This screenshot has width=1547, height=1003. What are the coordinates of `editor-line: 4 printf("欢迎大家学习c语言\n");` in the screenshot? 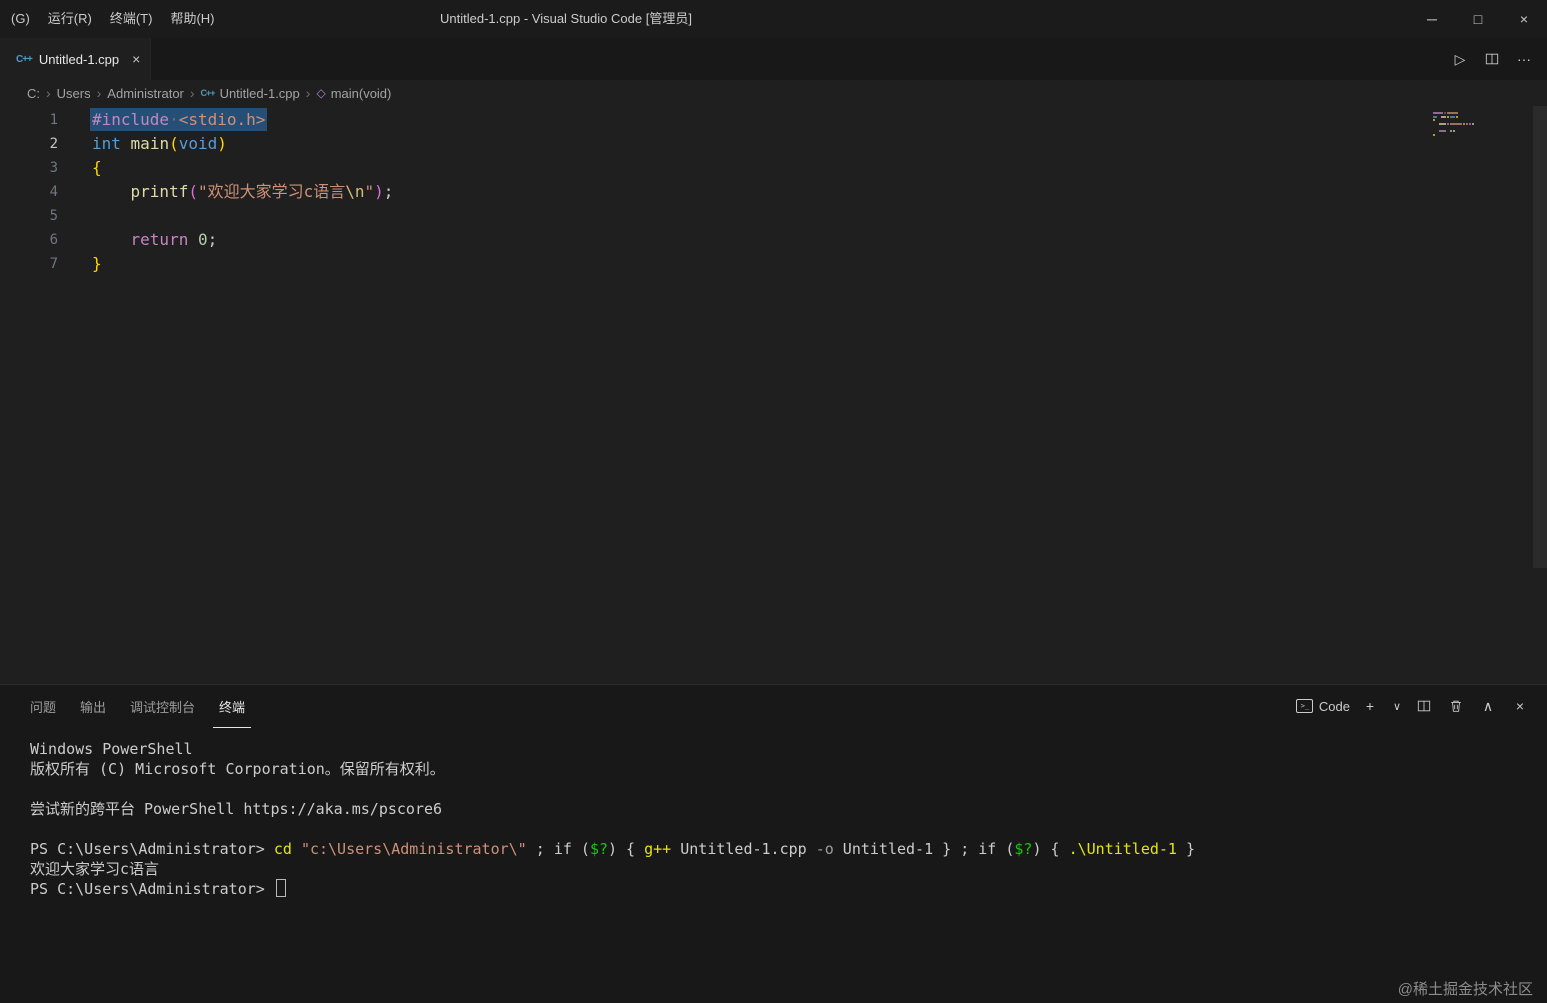 It's located at (773, 192).